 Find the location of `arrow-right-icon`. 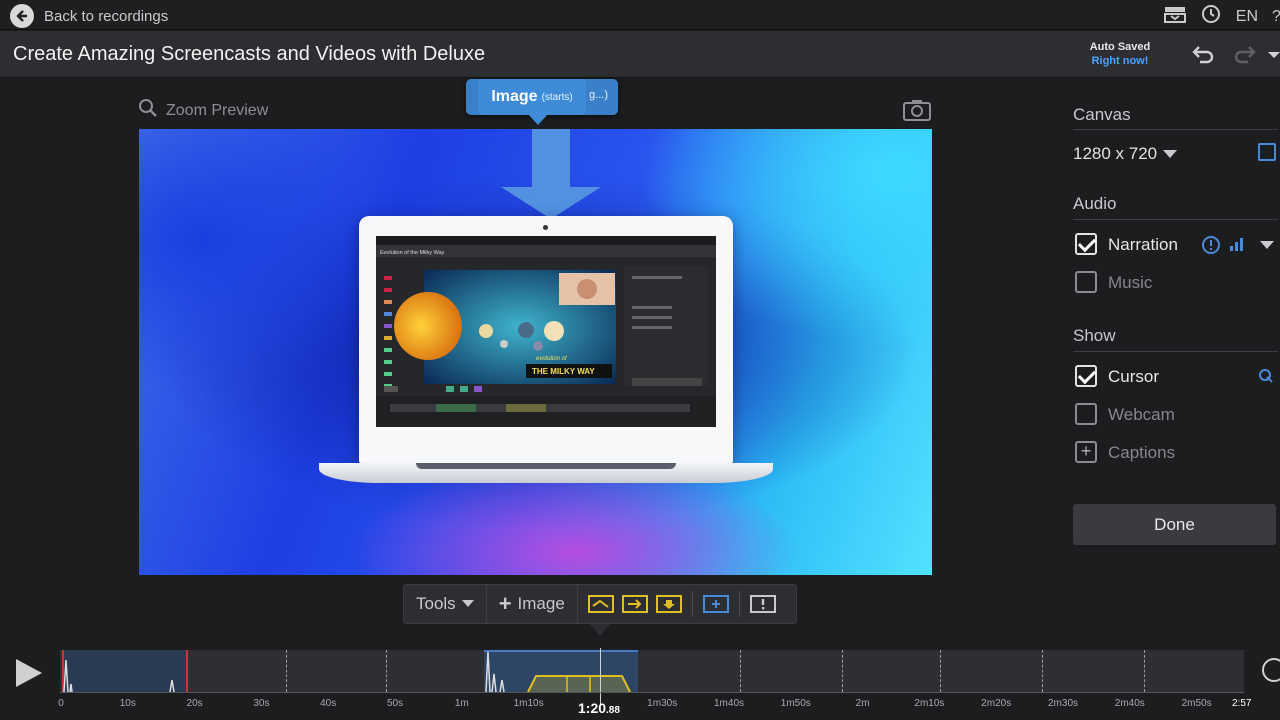

arrow-right-icon is located at coordinates (634, 604).